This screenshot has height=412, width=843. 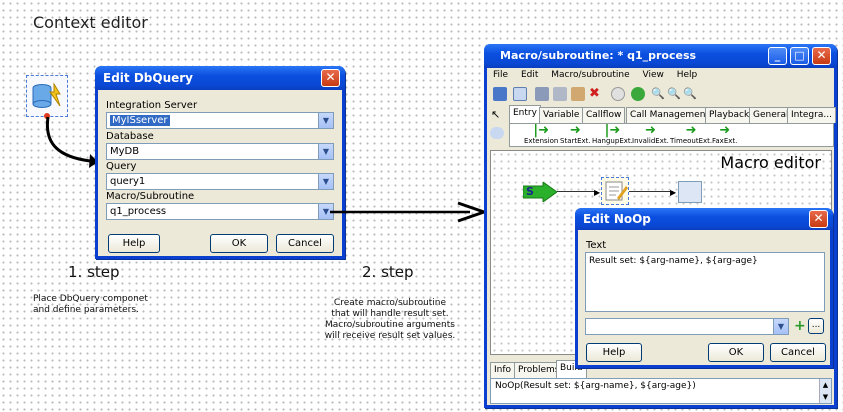 I want to click on menu-macro: Macro/subroutine, so click(x=590, y=75).